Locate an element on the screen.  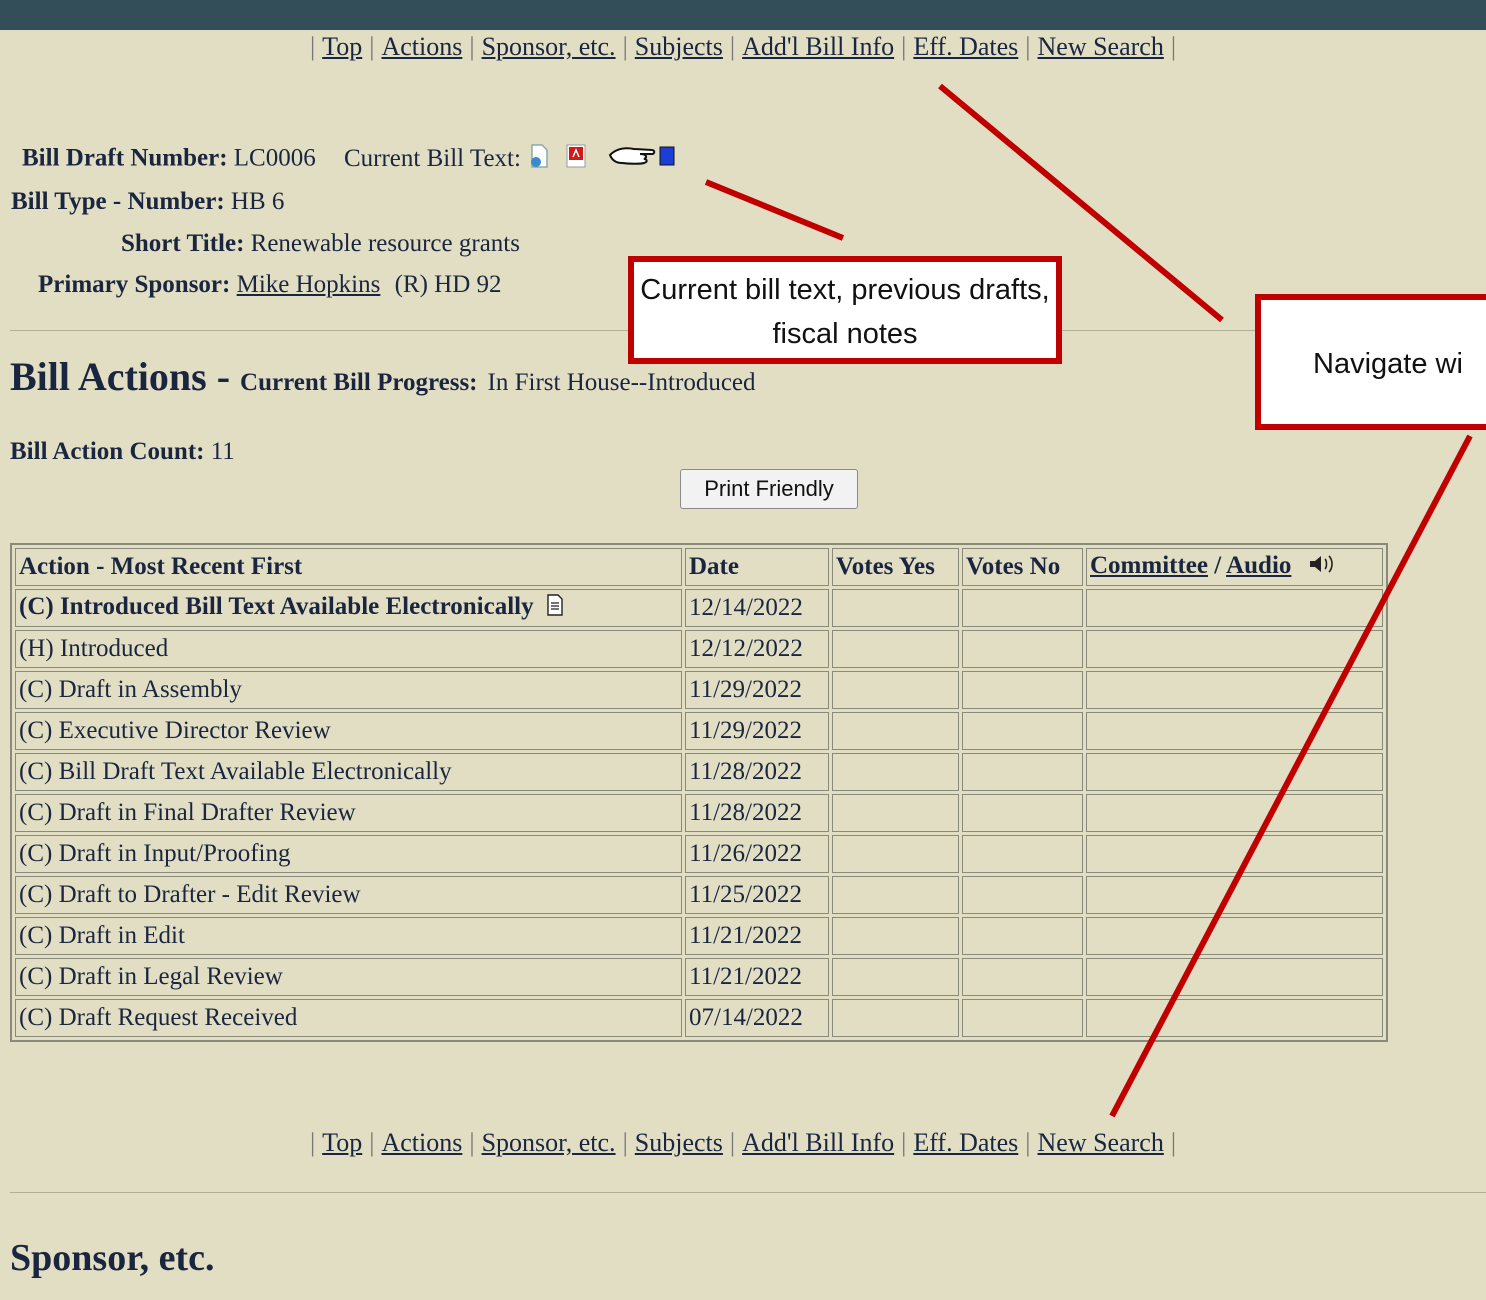
navigate-callout: Navigate wi is located at coordinates (1370, 362).